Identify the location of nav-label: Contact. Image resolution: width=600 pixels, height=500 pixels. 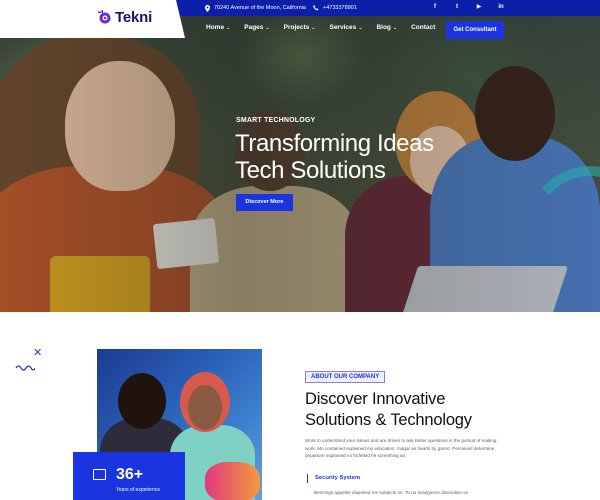
(423, 27).